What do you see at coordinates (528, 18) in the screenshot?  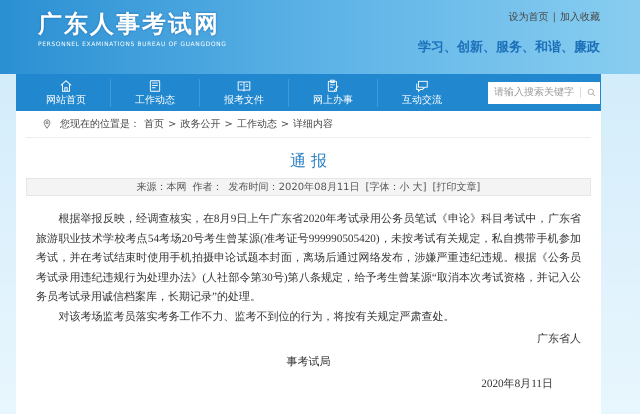 I see `top-link: 设为首页` at bounding box center [528, 18].